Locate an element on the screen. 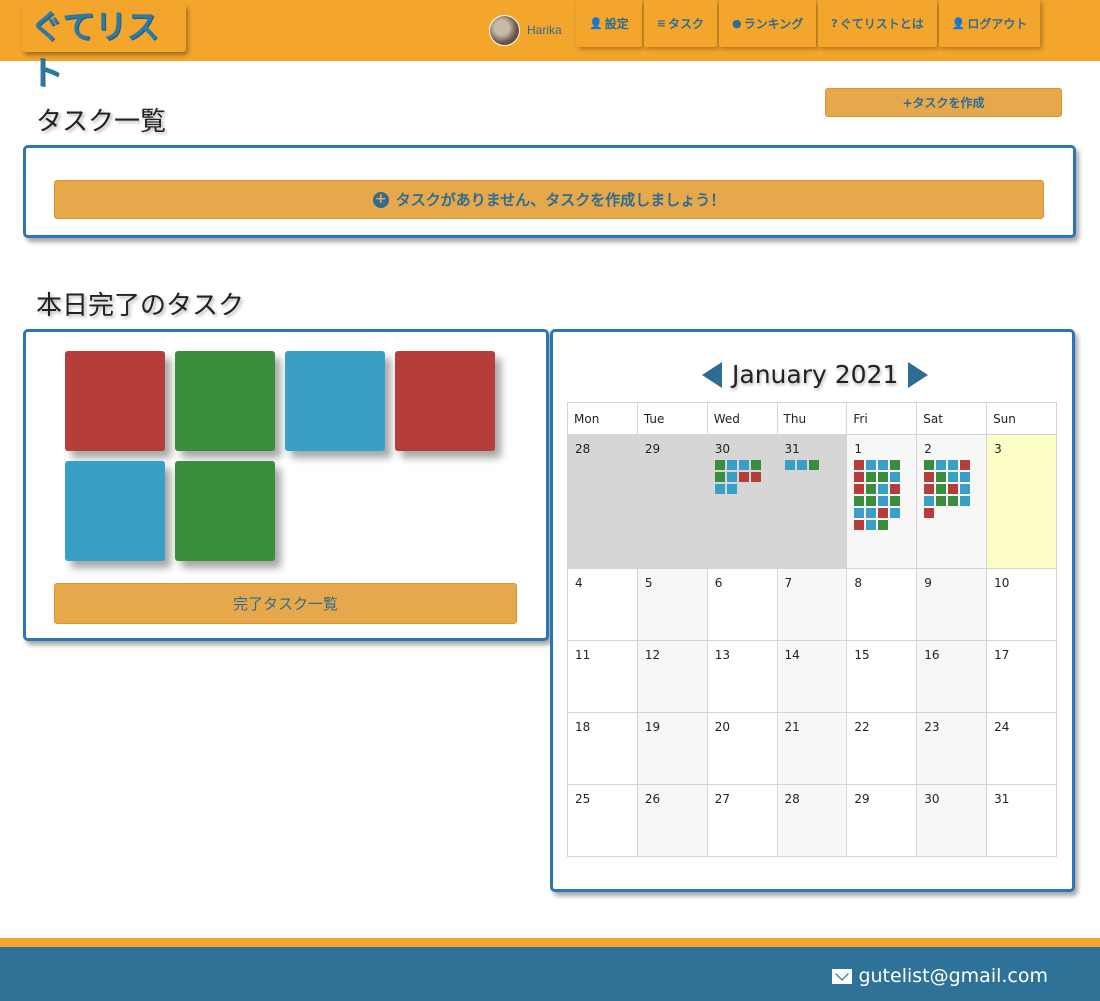 The height and width of the screenshot is (1001, 1100). calendar-day-cell: 11 is located at coordinates (602, 676).